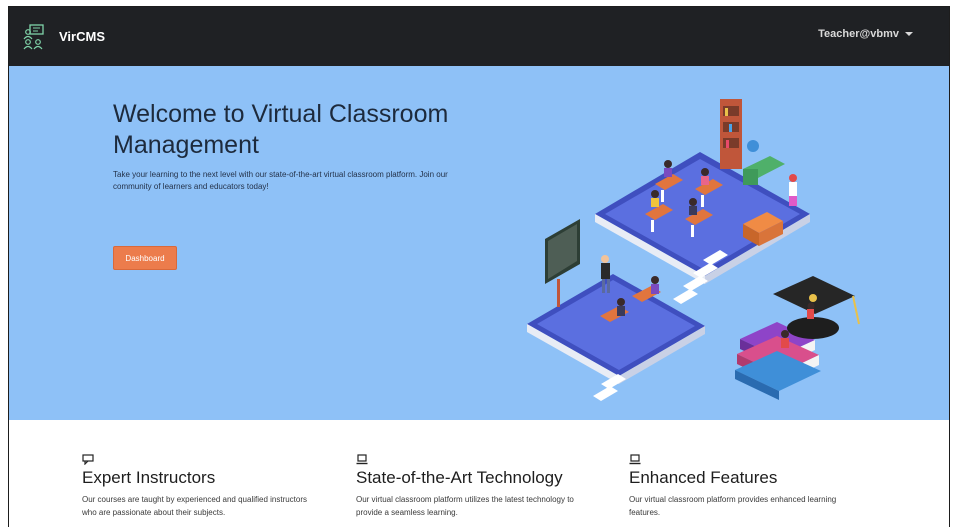 This screenshot has height=527, width=955. I want to click on caret-down-icon, so click(909, 34).